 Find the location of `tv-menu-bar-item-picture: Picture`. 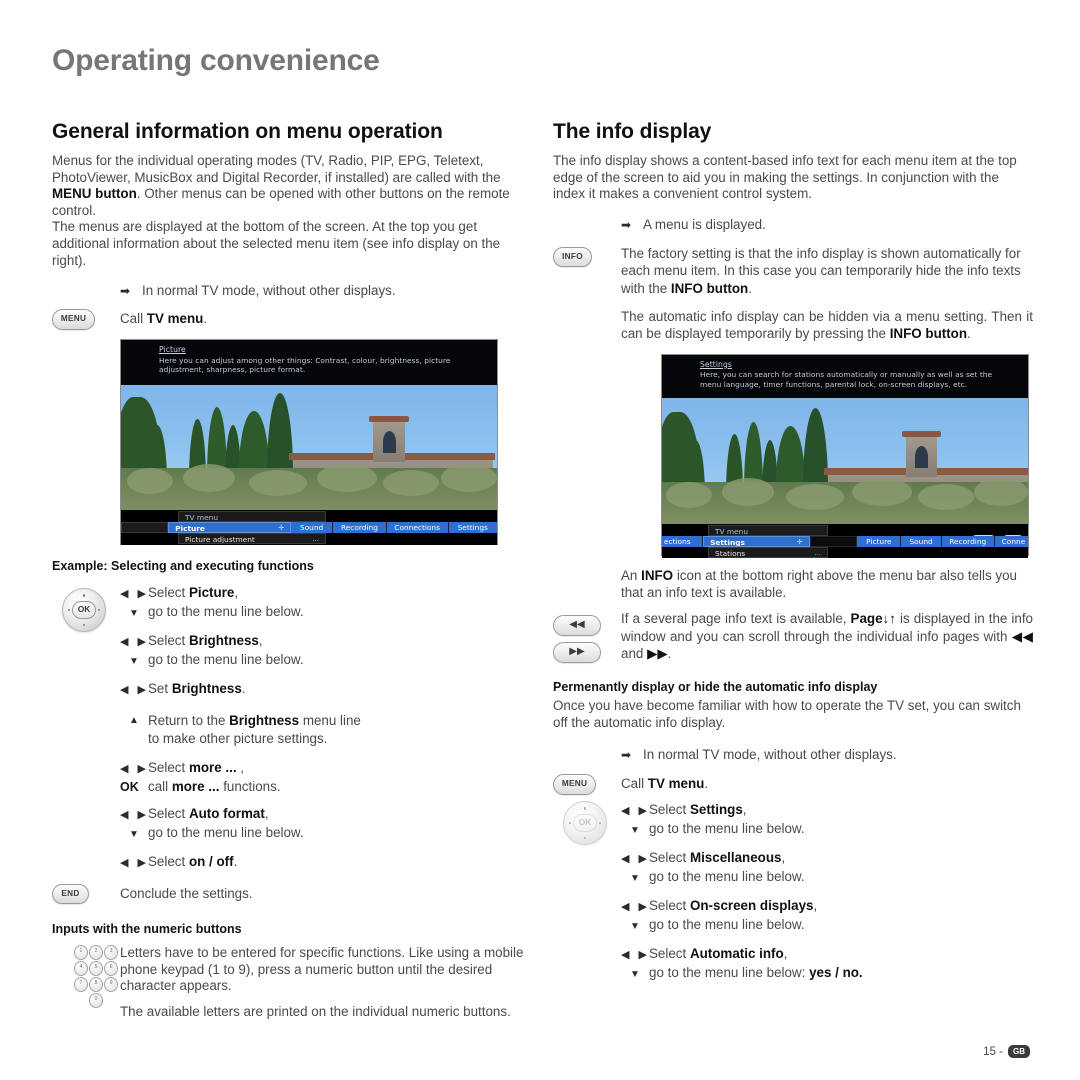

tv-menu-bar-item-picture: Picture is located at coordinates (879, 541).